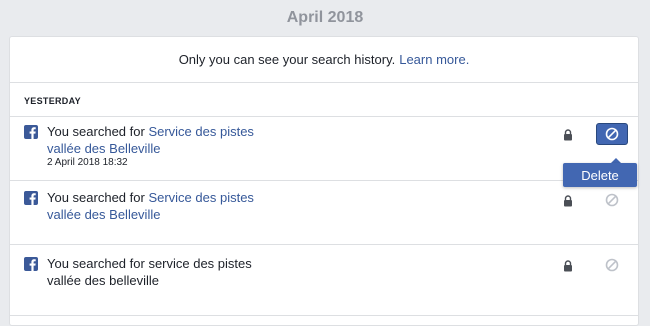  Describe the element at coordinates (287, 59) in the screenshot. I see `privacy-notice-text: Only you can see your search history.` at that location.